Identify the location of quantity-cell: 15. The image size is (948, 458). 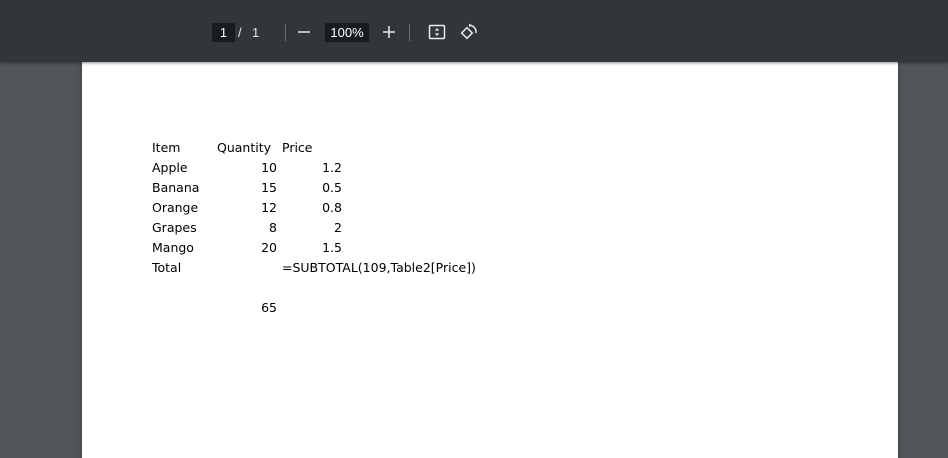
(269, 187).